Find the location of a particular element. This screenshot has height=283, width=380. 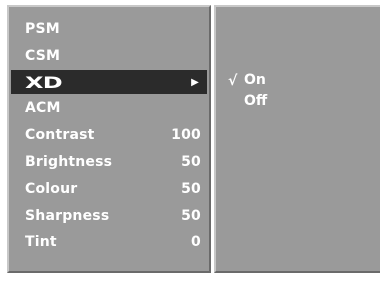

xd-logo: XD is located at coordinates (44, 82).